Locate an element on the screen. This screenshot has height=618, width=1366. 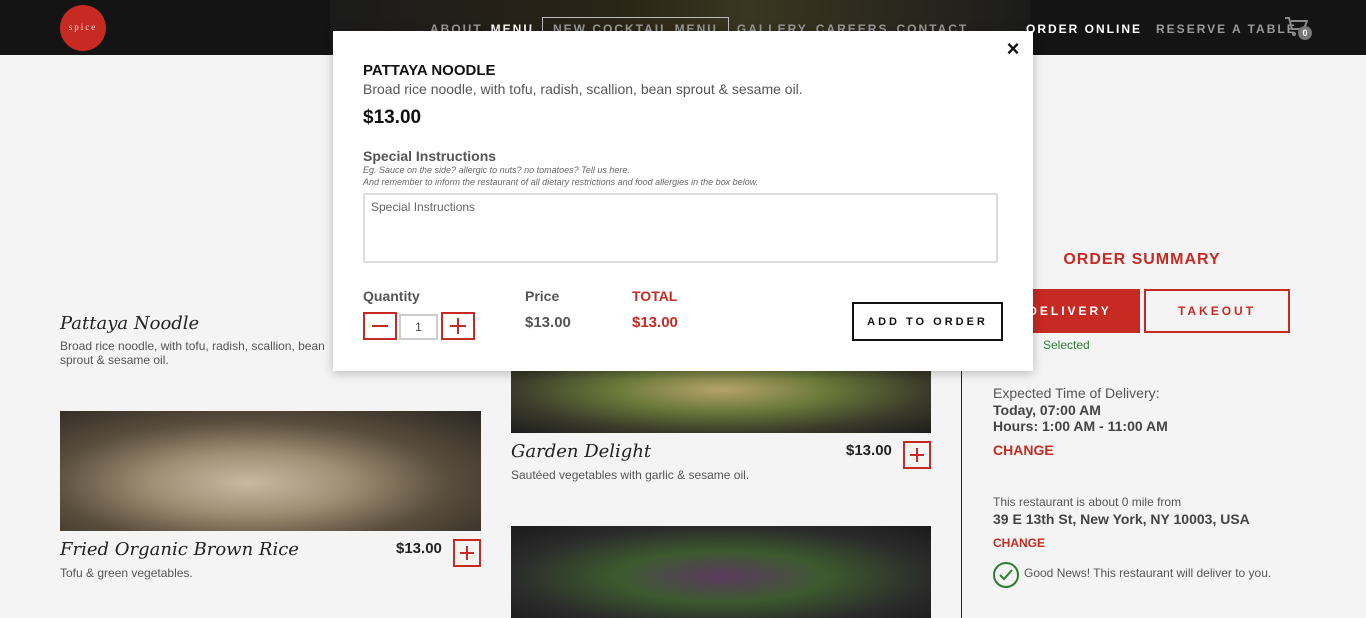
modal-item-price: $13.00 is located at coordinates (392, 117).